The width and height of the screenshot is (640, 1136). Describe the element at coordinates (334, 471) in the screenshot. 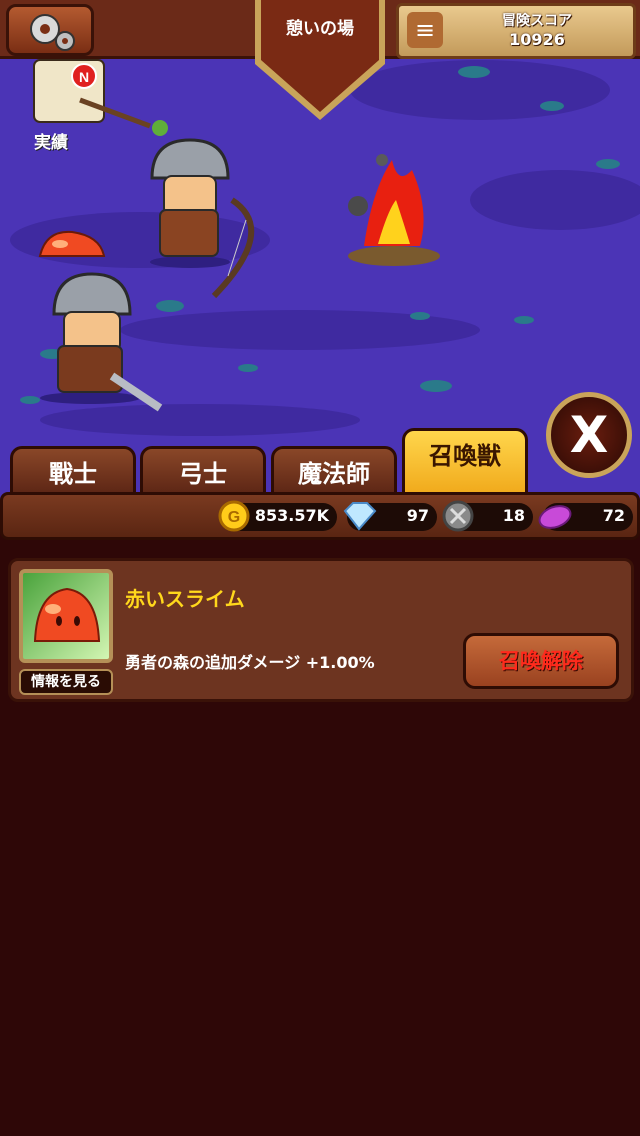

I see `tab-mage: 魔法師` at that location.